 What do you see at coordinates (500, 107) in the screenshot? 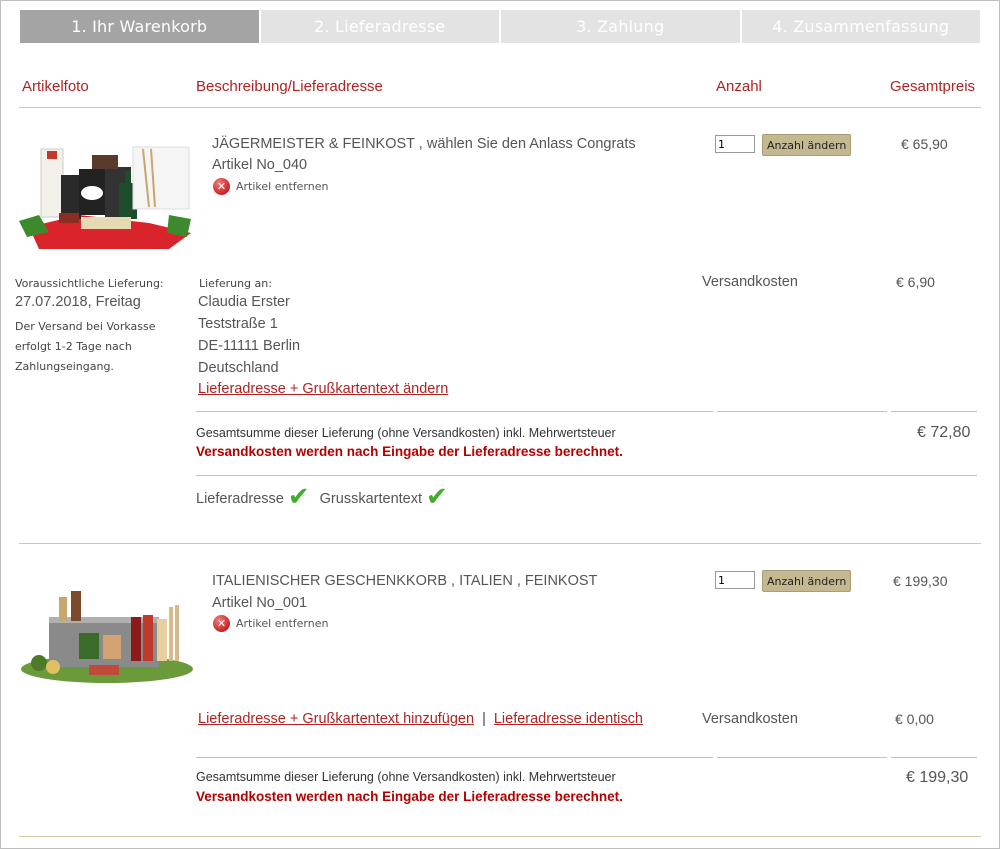
I see `header-divider` at bounding box center [500, 107].